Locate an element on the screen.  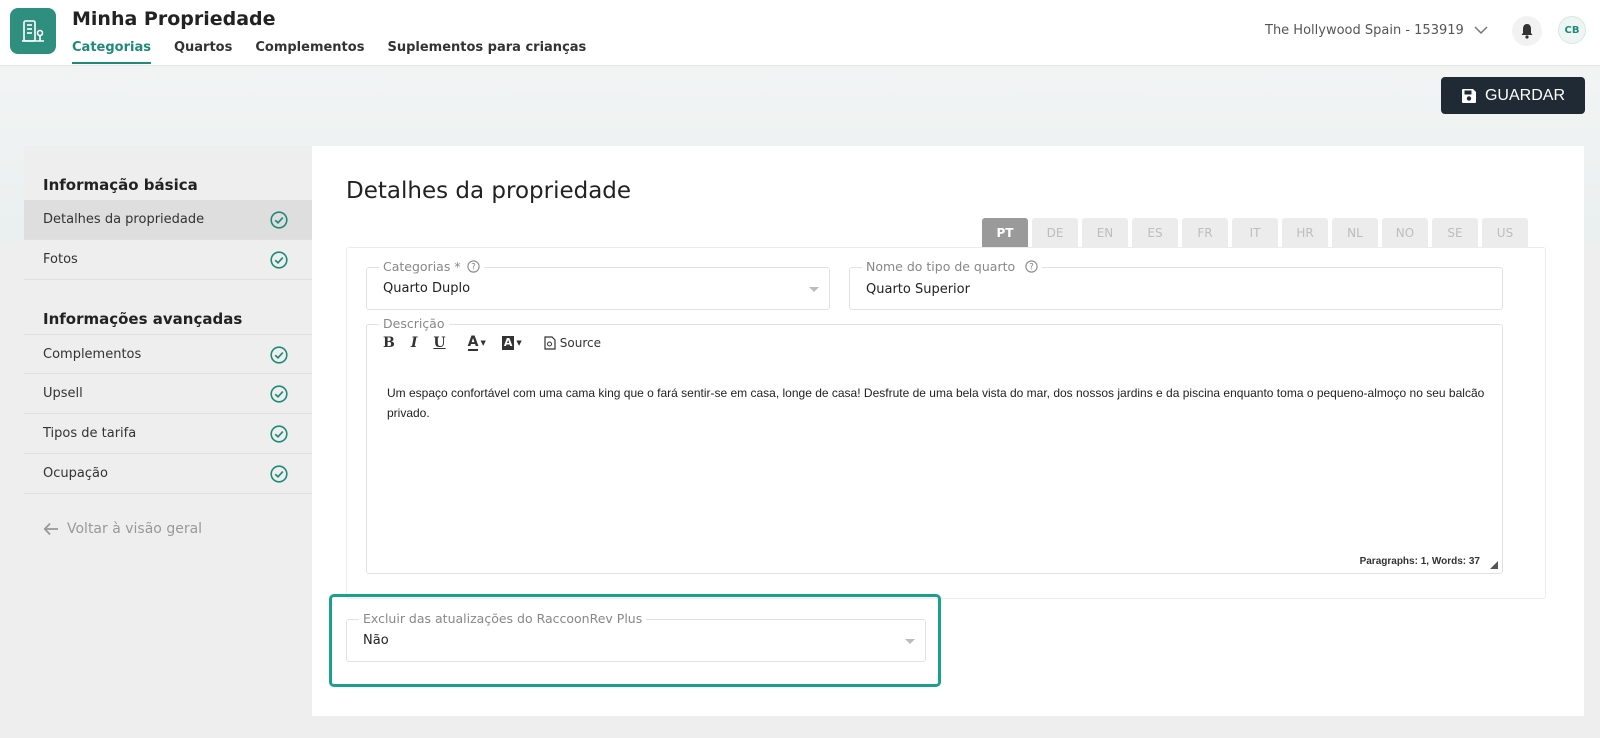
bell-icon is located at coordinates (1527, 31).